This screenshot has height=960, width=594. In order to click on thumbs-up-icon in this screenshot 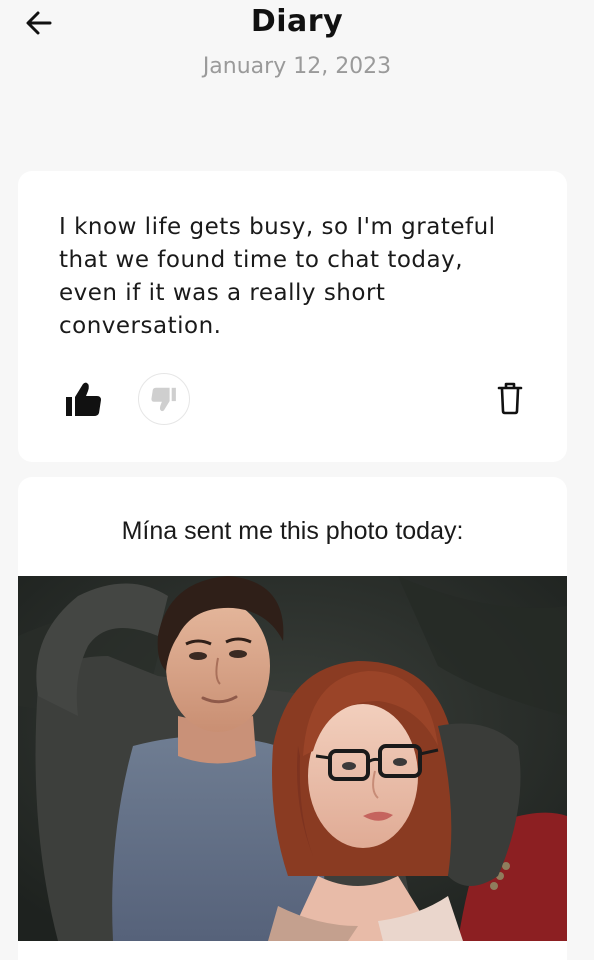, I will do `click(83, 399)`.